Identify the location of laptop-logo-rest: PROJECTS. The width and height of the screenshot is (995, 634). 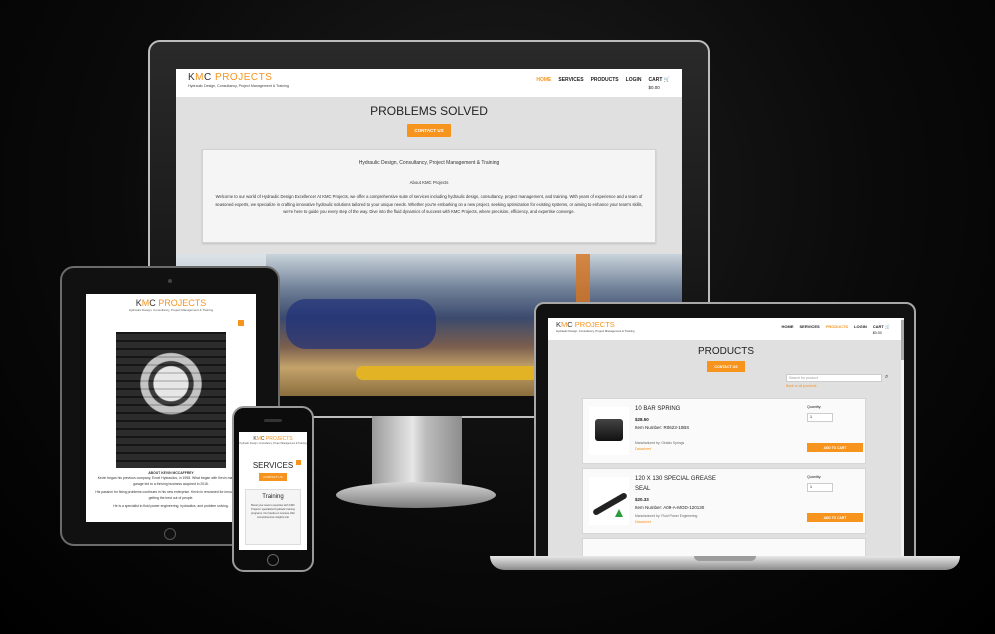
(593, 324).